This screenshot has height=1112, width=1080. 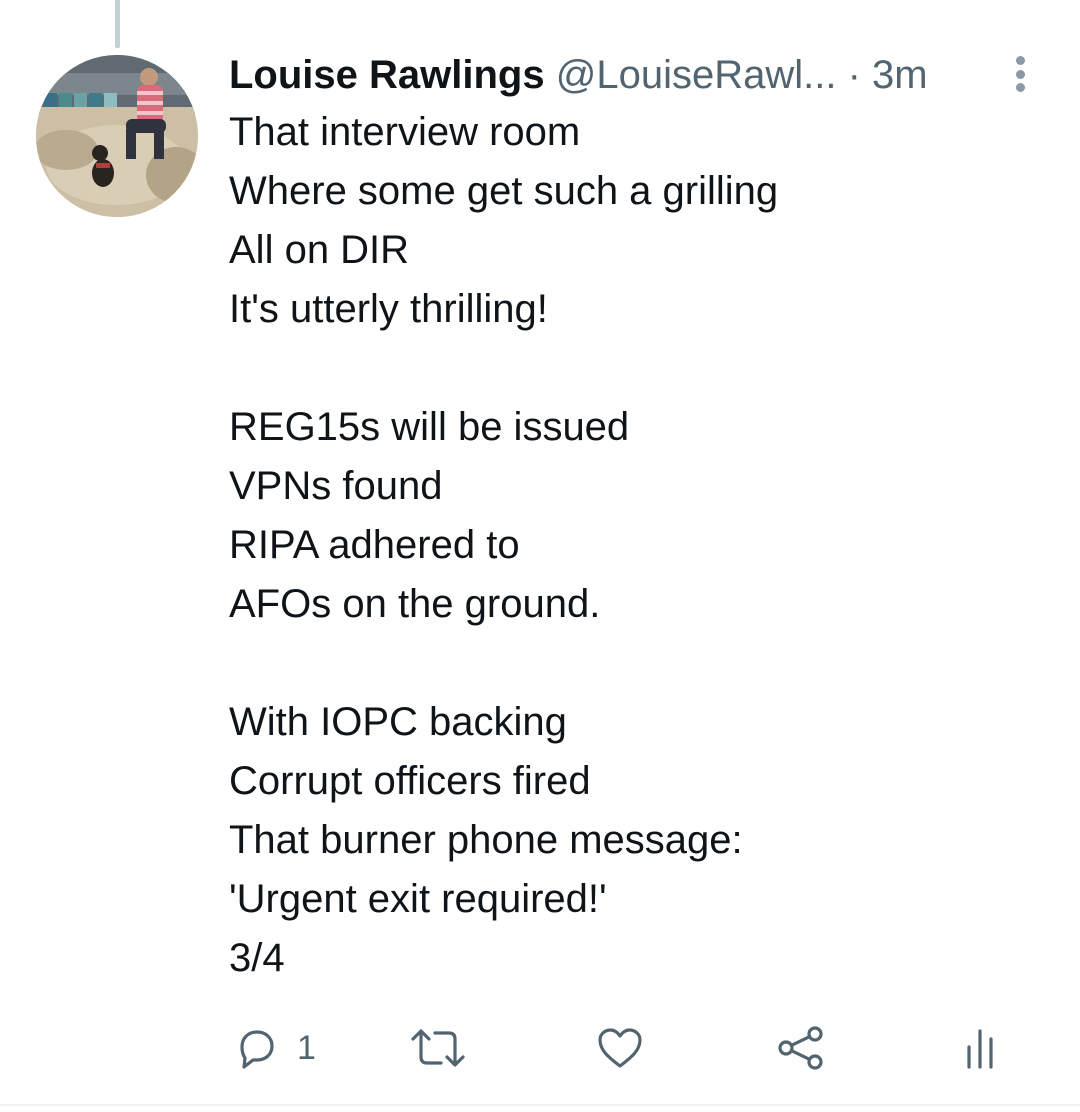 I want to click on thread-connector-line, so click(x=117, y=24).